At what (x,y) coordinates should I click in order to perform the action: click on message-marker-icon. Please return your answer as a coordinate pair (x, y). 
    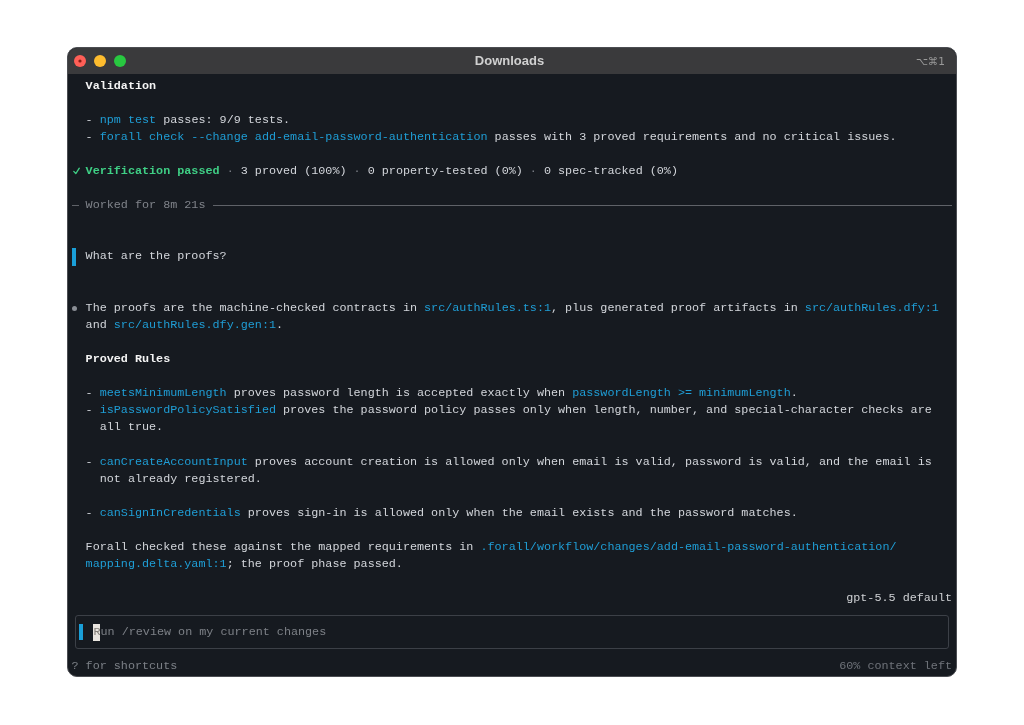
    Looking at the image, I should click on (74, 257).